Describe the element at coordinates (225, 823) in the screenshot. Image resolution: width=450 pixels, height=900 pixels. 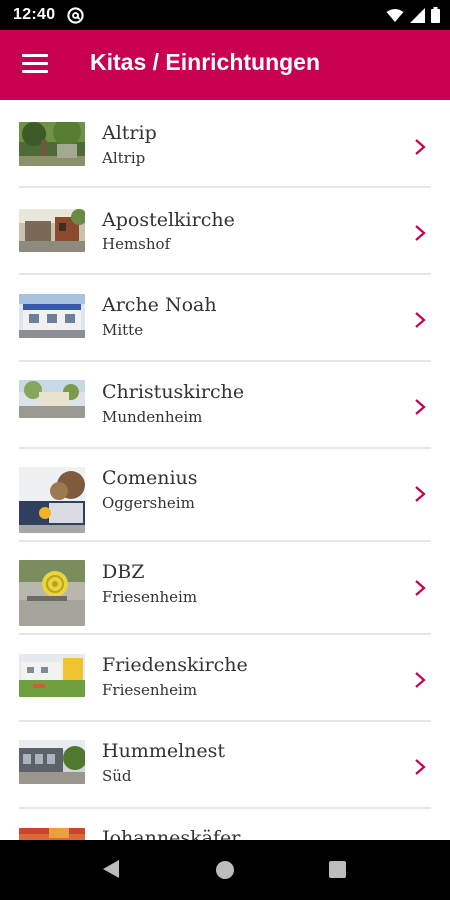
I see `list-item: Johanneskäfer` at that location.